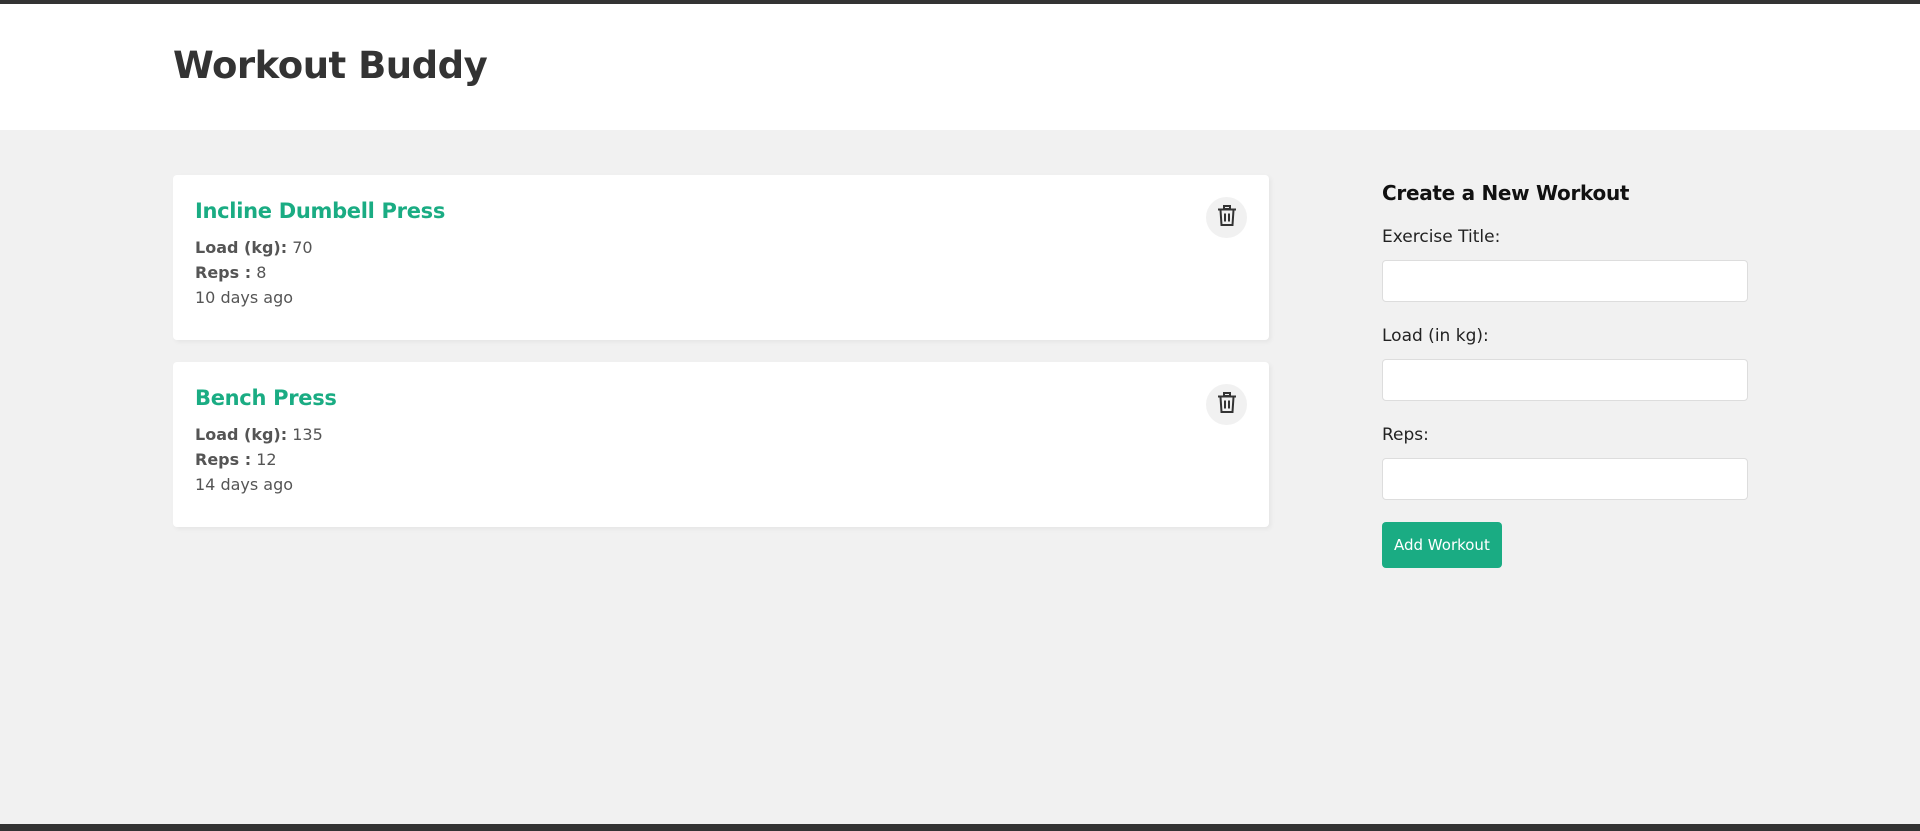 This screenshot has width=1920, height=831. What do you see at coordinates (1442, 545) in the screenshot?
I see `add-workout-button: Add Workout` at bounding box center [1442, 545].